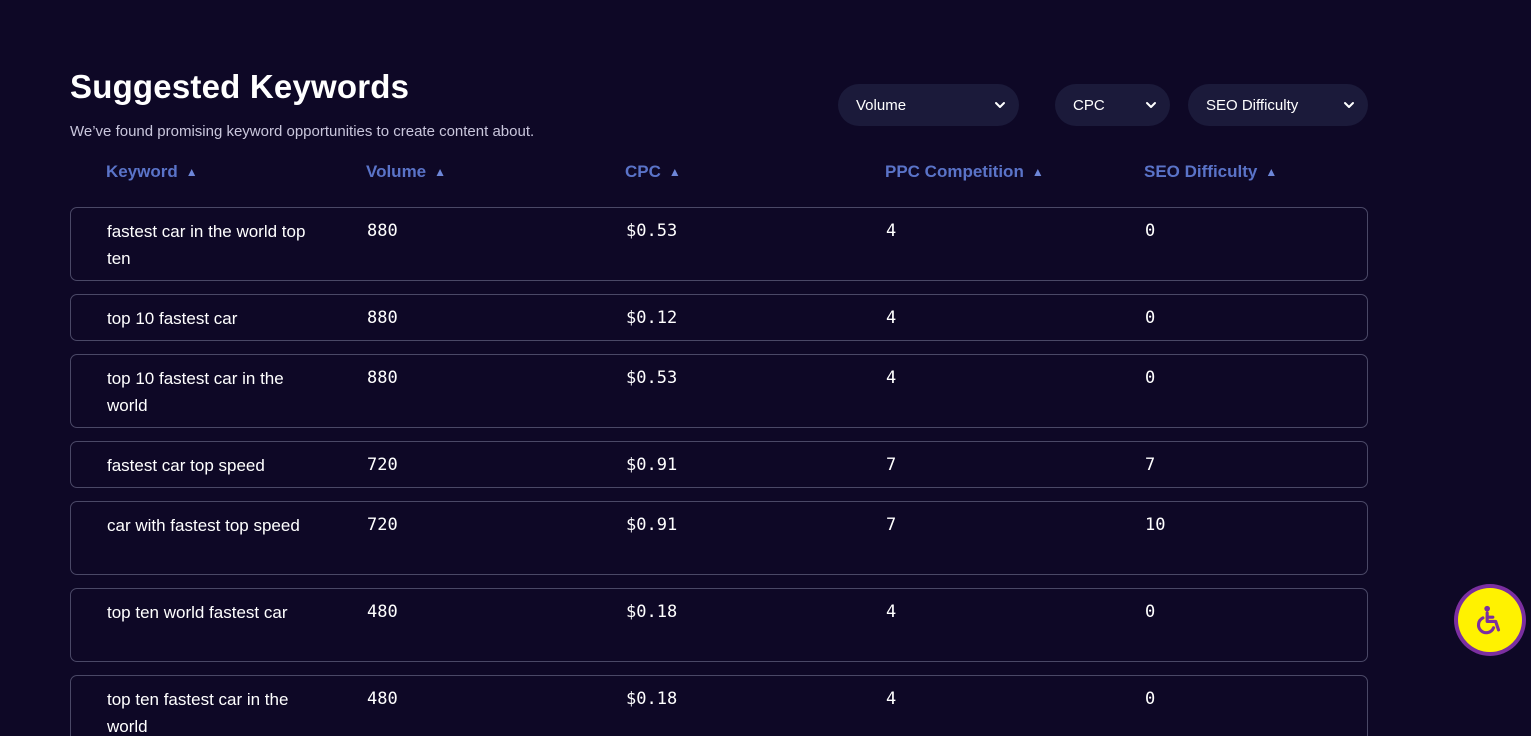  Describe the element at coordinates (652, 318) in the screenshot. I see `cpc-cell: $0.12` at that location.